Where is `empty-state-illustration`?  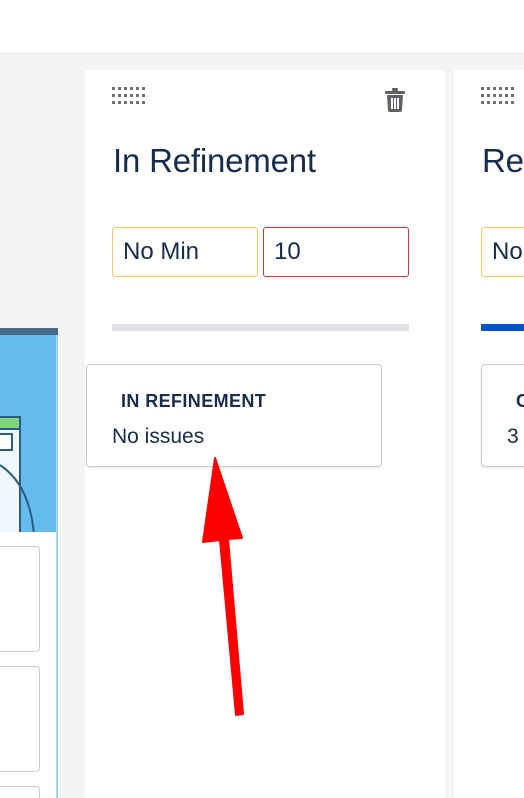
empty-state-illustration is located at coordinates (29, 433).